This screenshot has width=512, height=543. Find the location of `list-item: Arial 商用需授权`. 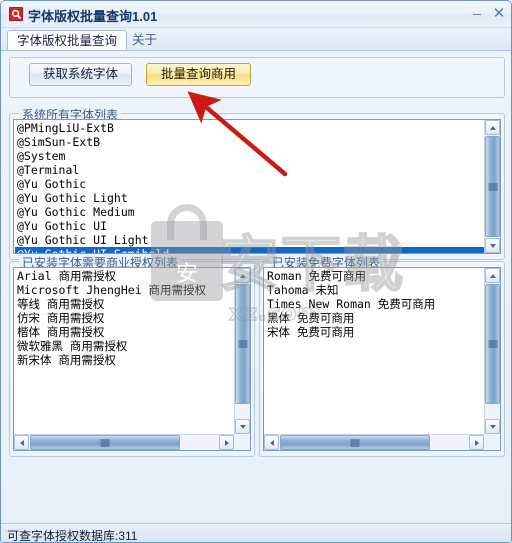

list-item: Arial 商用需授权 is located at coordinates (110, 276).